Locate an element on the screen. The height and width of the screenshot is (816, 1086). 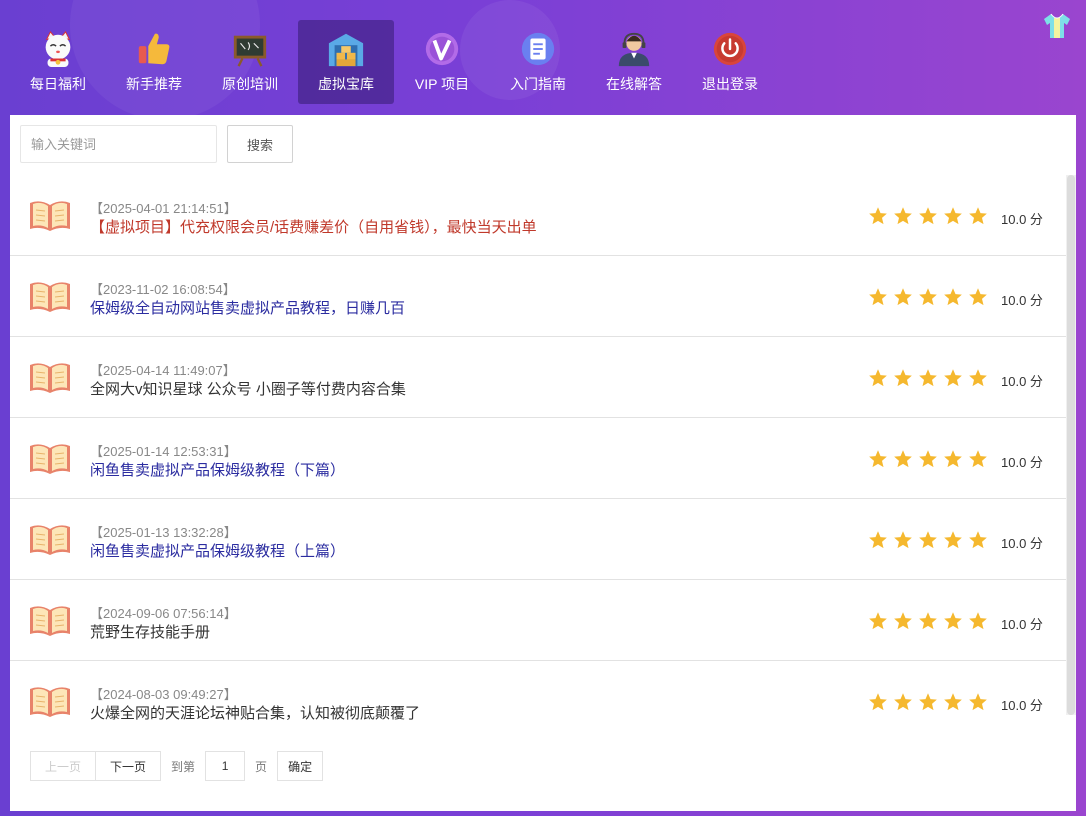
nav-item-daily-welfare: 每日福利 is located at coordinates (58, 62).